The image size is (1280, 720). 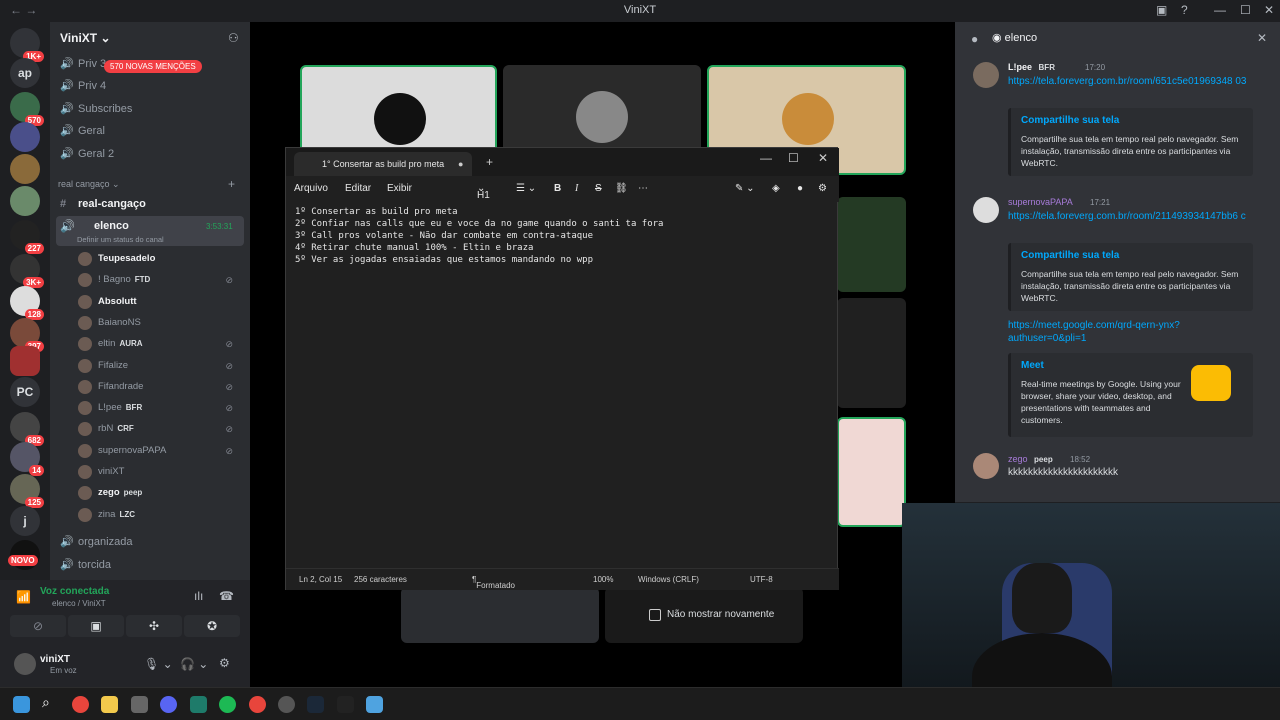 I want to click on server-icon: 125, so click(x=27, y=491).